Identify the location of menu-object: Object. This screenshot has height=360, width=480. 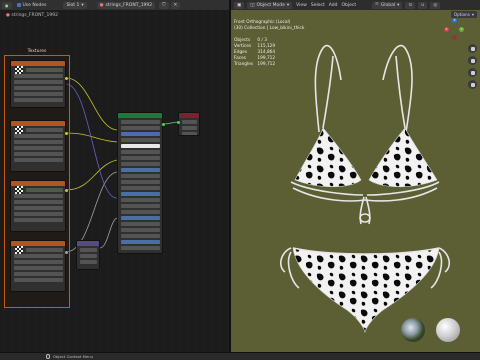
(348, 5).